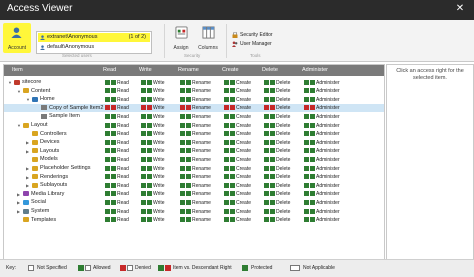  I want to click on item-name: Content, so click(40, 91).